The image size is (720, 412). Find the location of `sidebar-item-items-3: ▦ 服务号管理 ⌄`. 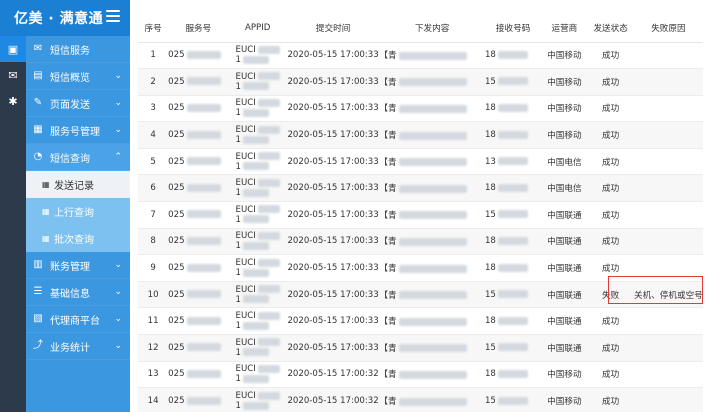

sidebar-item-items-3: ▦ 服务号管理 ⌄ is located at coordinates (78, 130).